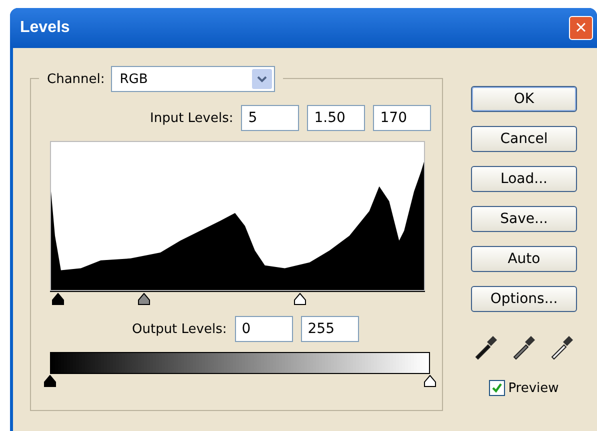  I want to click on input-level-field: 170, so click(402, 118).